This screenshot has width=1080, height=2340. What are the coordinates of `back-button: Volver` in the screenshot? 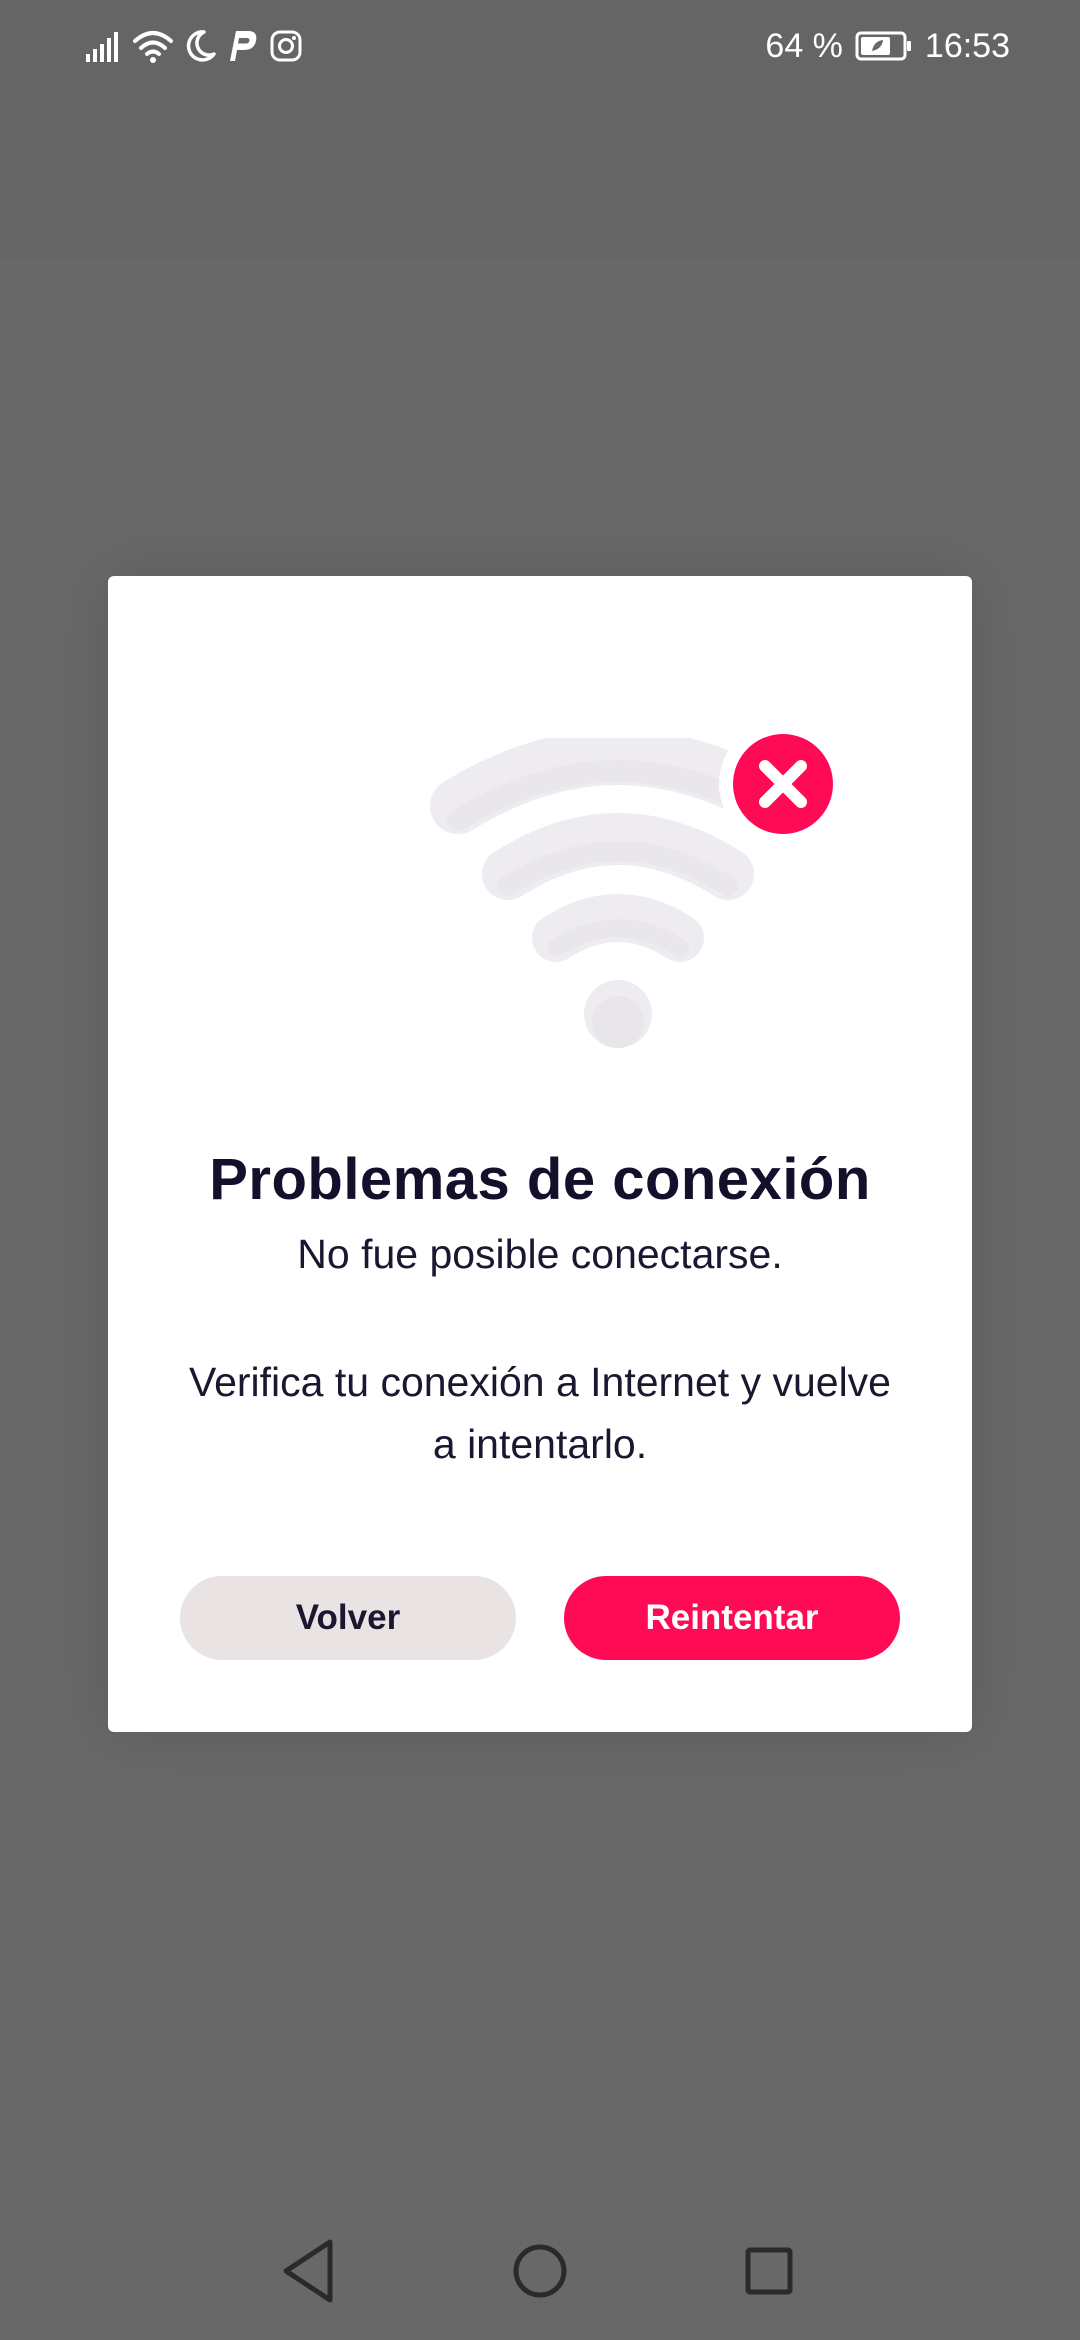 It's located at (348, 1618).